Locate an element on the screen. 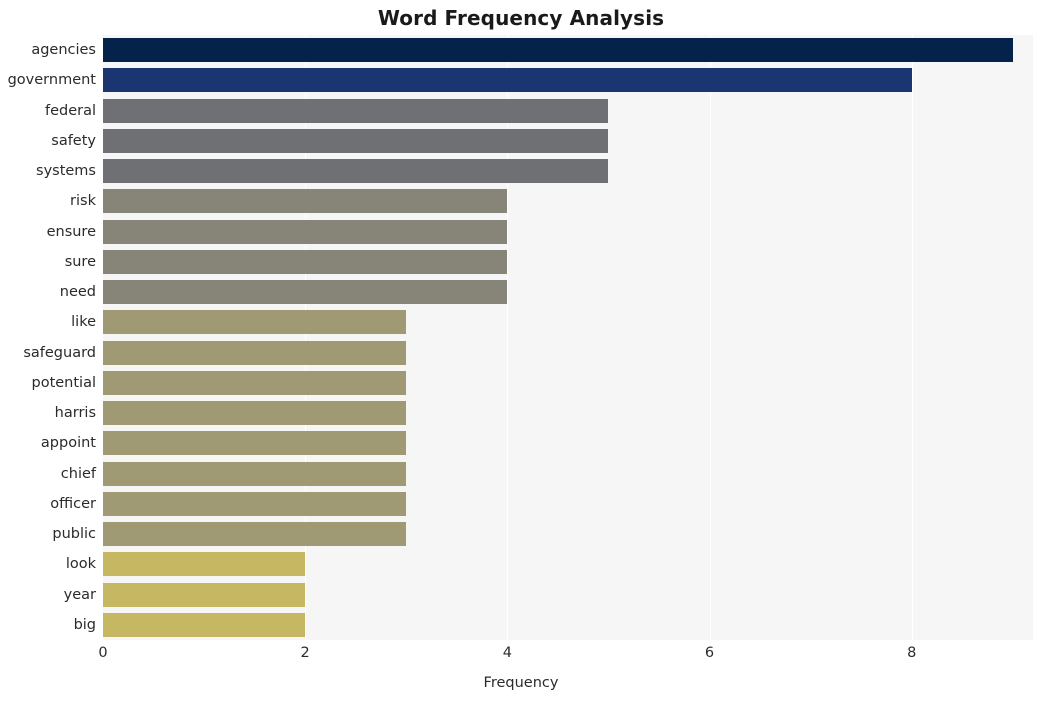  y-tick-label-year: year is located at coordinates (79, 594).